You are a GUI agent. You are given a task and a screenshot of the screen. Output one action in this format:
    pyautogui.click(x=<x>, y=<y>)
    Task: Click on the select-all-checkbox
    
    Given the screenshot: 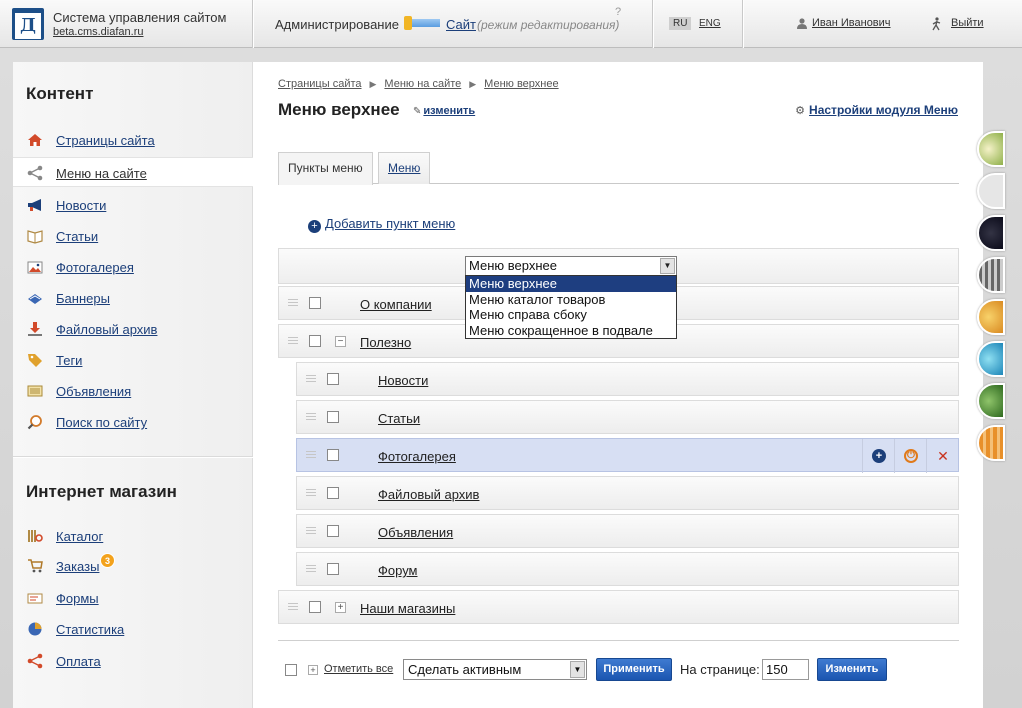 What is the action you would take?
    pyautogui.click(x=291, y=670)
    